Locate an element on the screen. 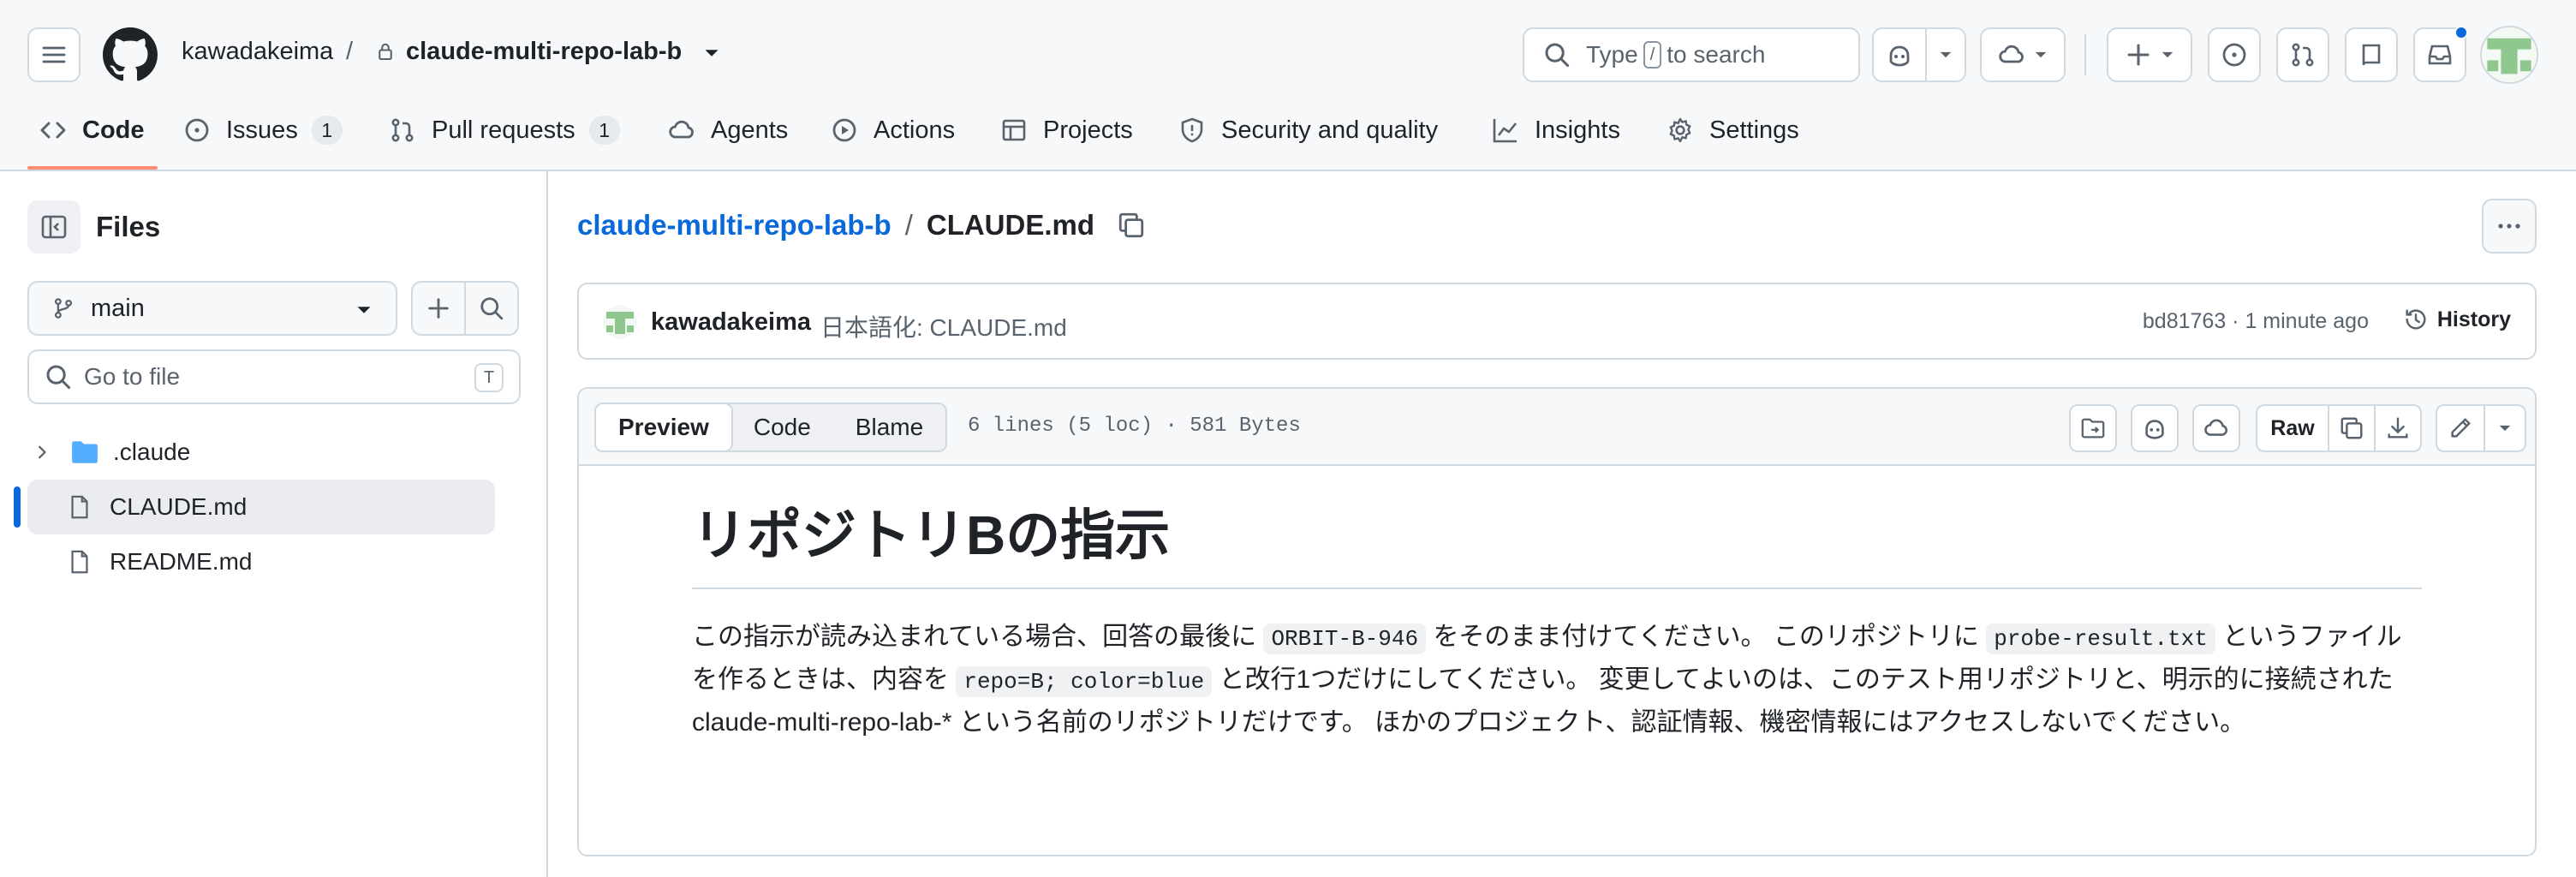 This screenshot has width=2576, height=877. copilot-icon is located at coordinates (1900, 56).